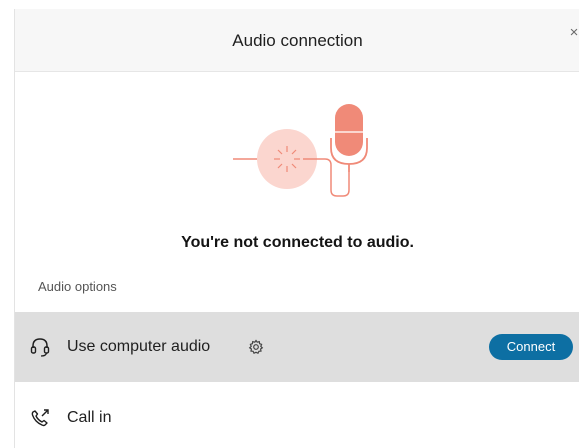 The width and height of the screenshot is (579, 448). Describe the element at coordinates (256, 347) in the screenshot. I see `audio-settings-gear-icon` at that location.